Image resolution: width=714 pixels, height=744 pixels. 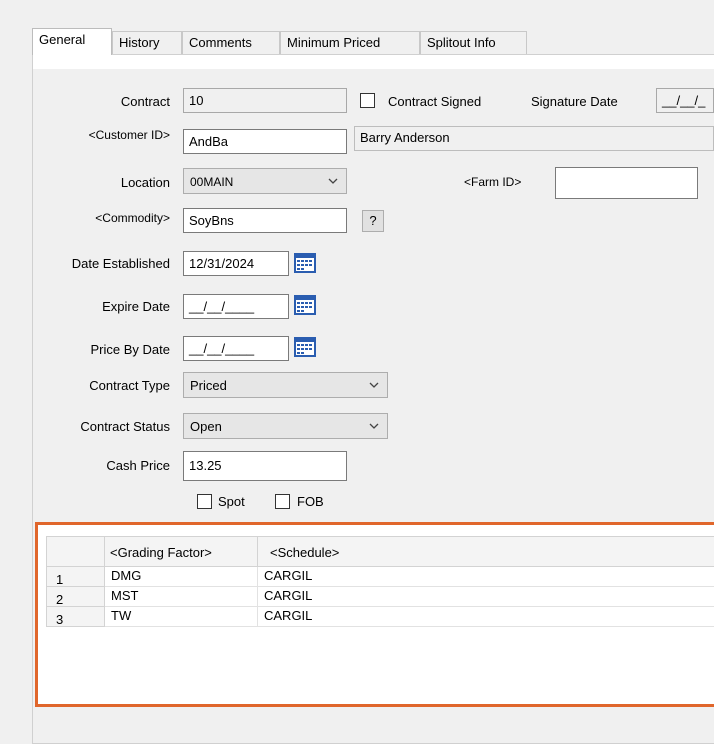 I want to click on customer-id-label: <Customer ID>, so click(x=129, y=135).